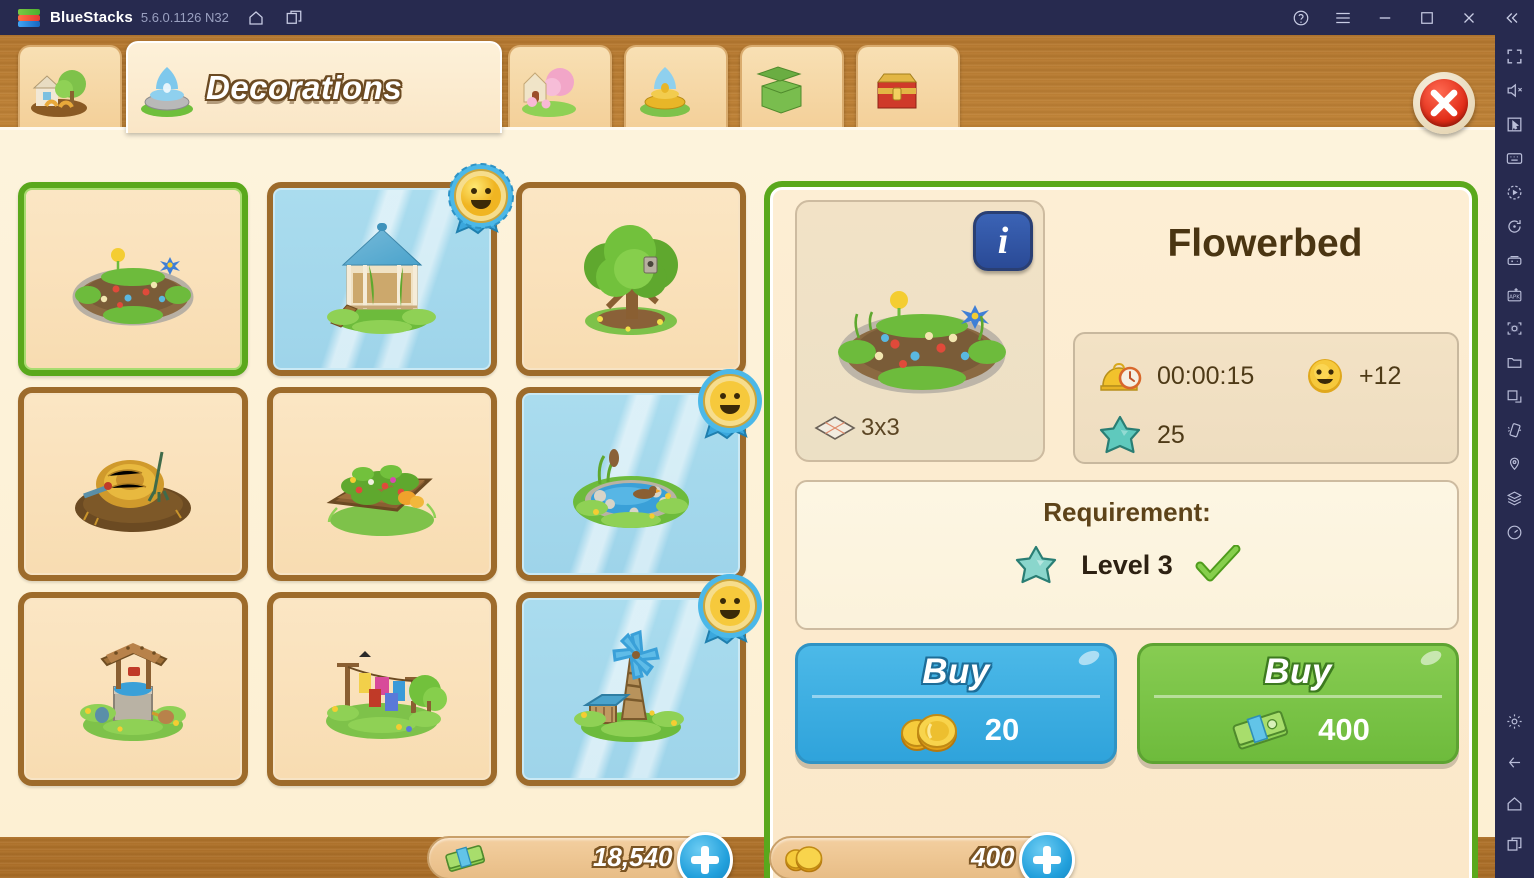 Image resolution: width=1534 pixels, height=878 pixels. What do you see at coordinates (1515, 90) in the screenshot?
I see `mute-icon` at bounding box center [1515, 90].